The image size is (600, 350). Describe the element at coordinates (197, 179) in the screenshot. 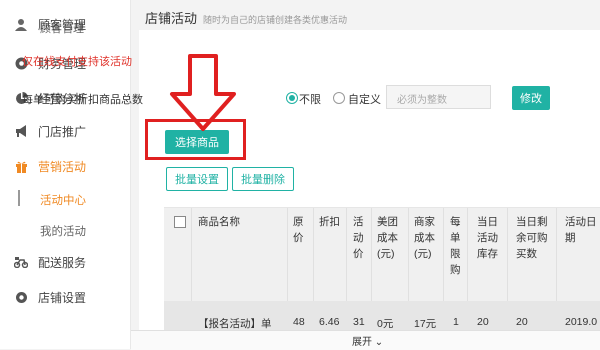

I see `batch-set-button: 批量设置` at that location.